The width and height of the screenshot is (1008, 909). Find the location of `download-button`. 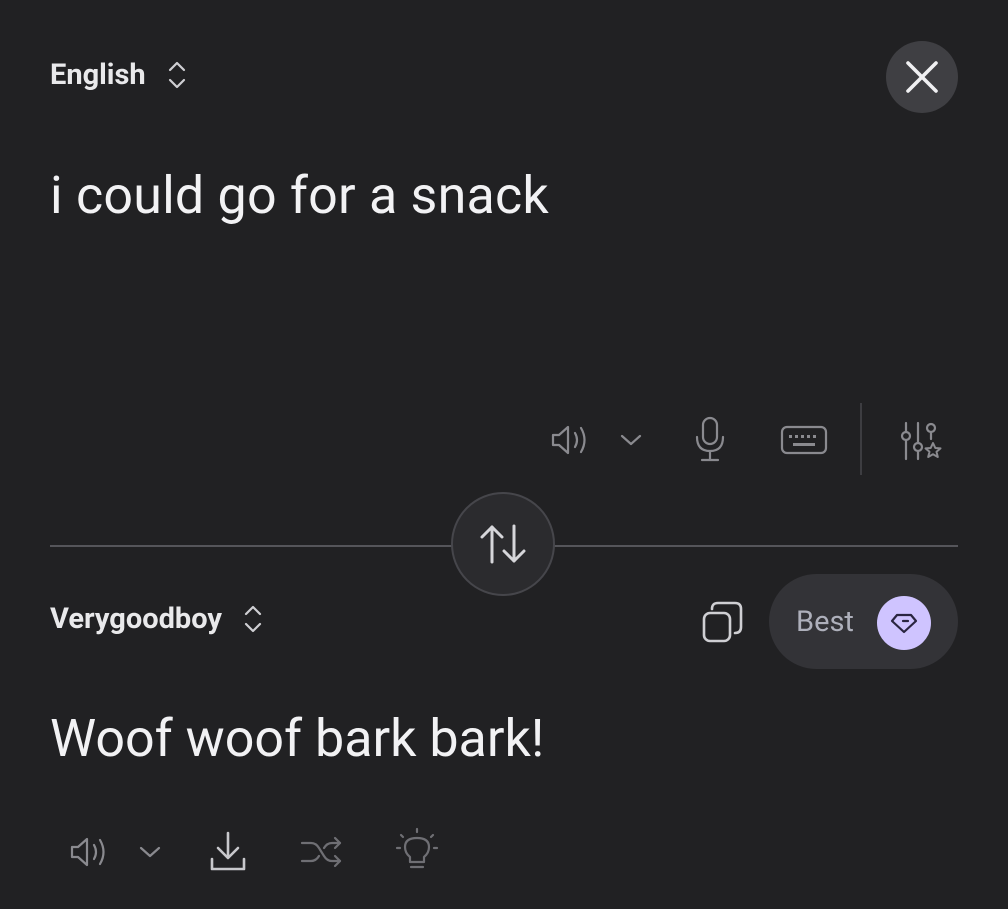

download-button is located at coordinates (228, 851).